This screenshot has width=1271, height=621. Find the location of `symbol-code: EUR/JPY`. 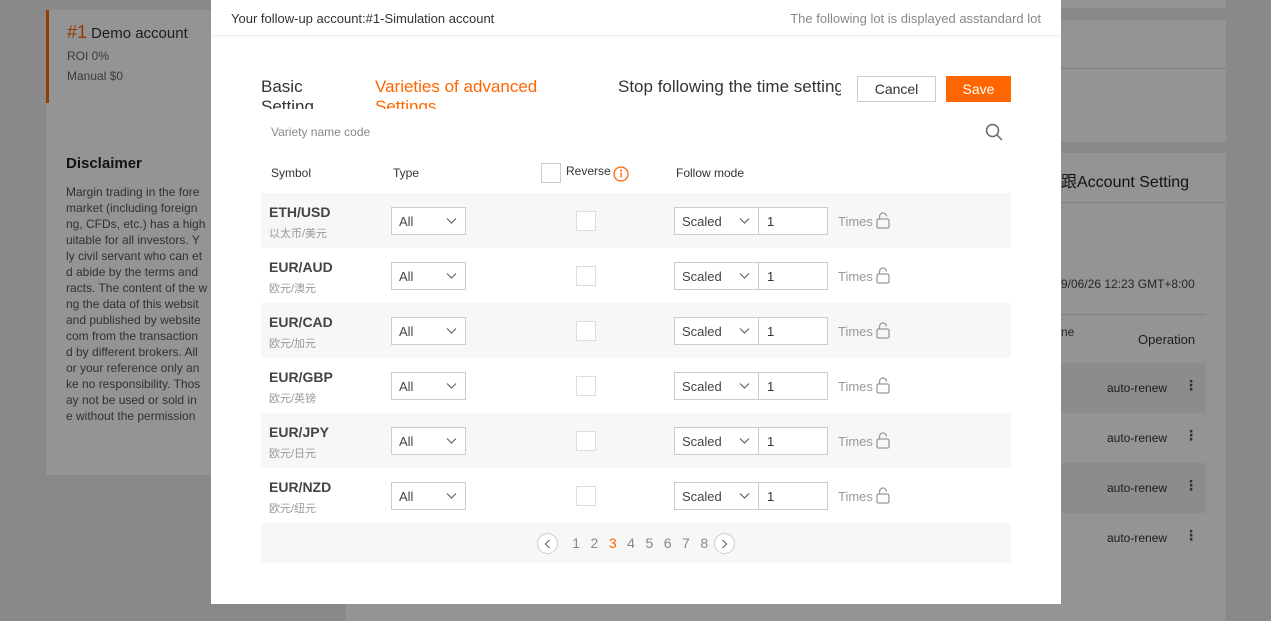

symbol-code: EUR/JPY is located at coordinates (299, 432).